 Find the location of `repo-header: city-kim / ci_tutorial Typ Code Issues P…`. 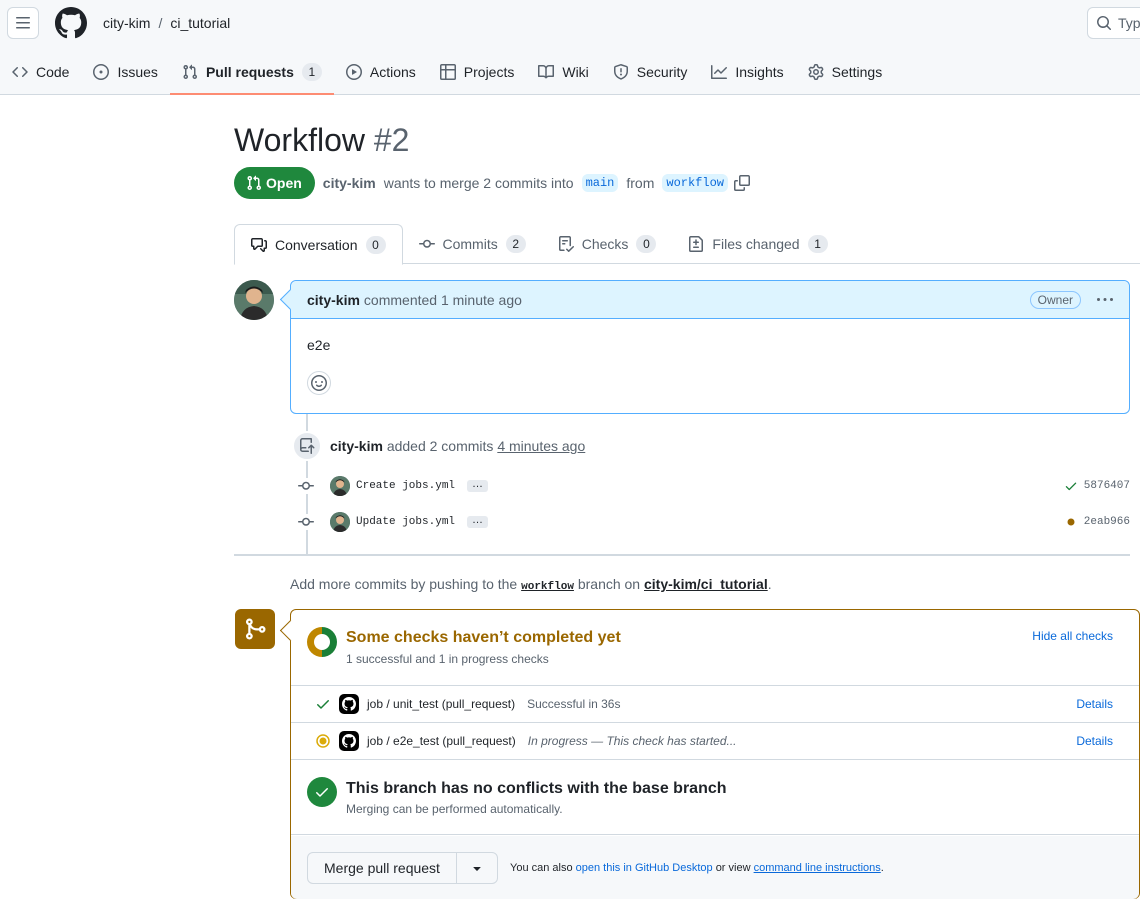

repo-header: city-kim / ci_tutorial Typ Code Issues P… is located at coordinates (570, 47).